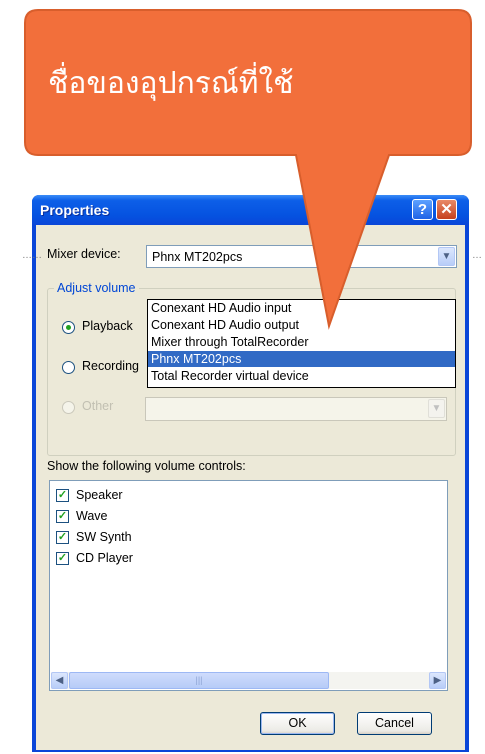 The width and height of the screenshot is (485, 754). Describe the element at coordinates (301, 359) in the screenshot. I see `dropdown-option-selected: Phnx MT202pcs` at that location.